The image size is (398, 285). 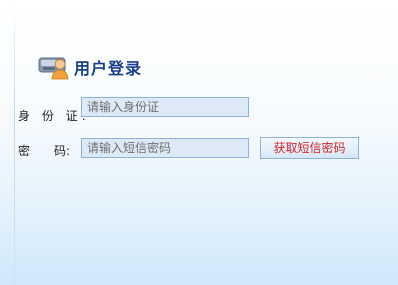 What do you see at coordinates (165, 148) in the screenshot?
I see `sms-code-input` at bounding box center [165, 148].